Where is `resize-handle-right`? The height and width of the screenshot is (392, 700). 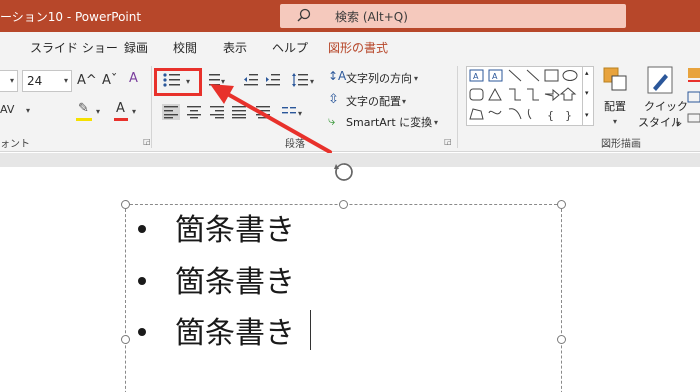 resize-handle-right is located at coordinates (561, 339).